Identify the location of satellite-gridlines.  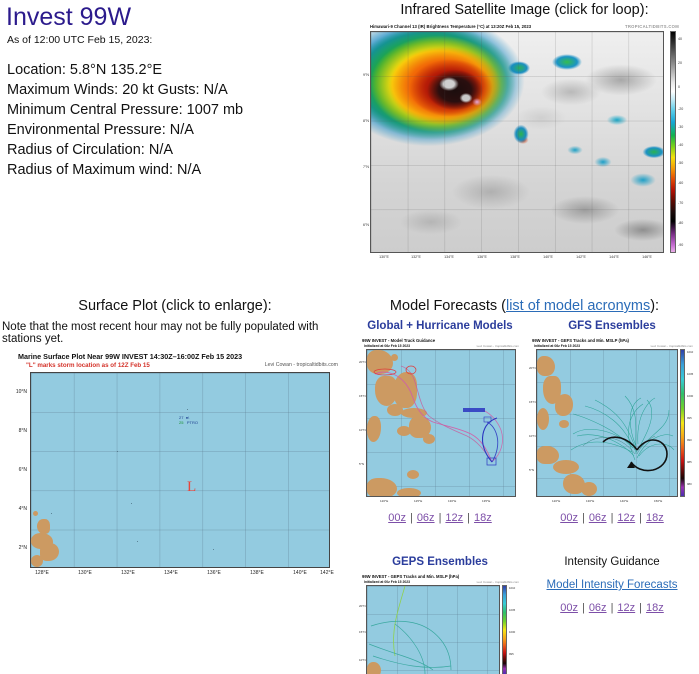
(517, 142).